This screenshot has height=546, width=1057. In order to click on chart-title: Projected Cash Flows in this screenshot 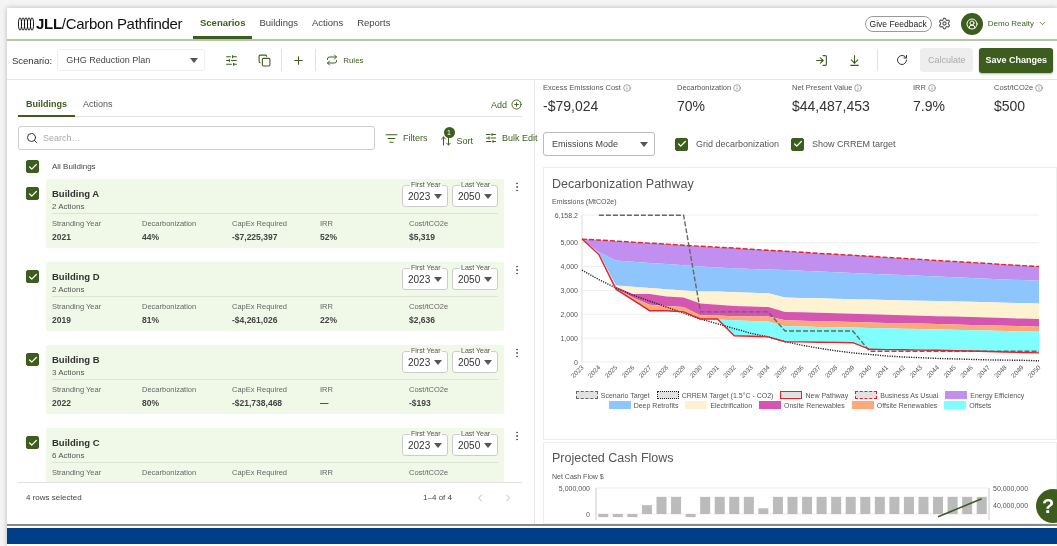, I will do `click(613, 458)`.